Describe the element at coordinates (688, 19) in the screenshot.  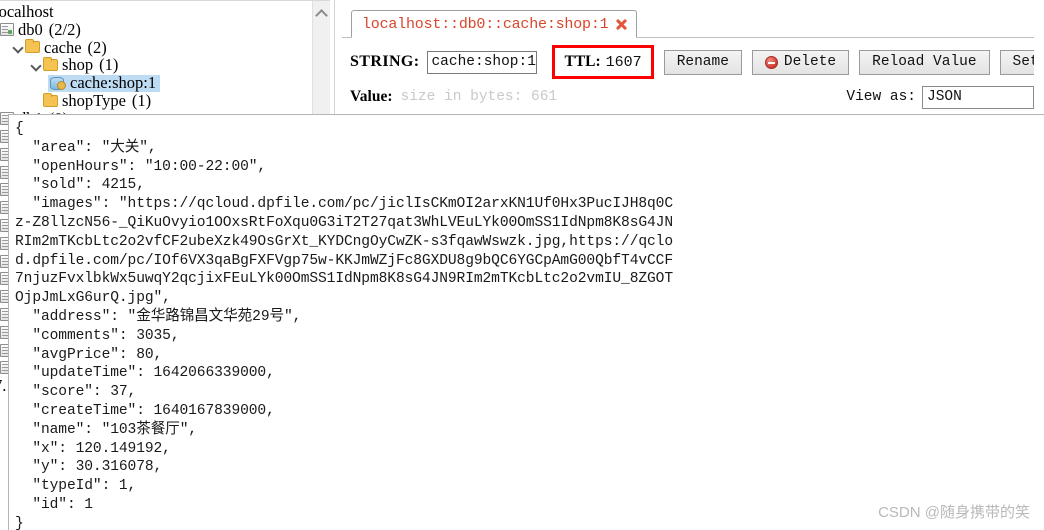
I see `tab-strip: localhost::db0::cache:shop:1` at that location.